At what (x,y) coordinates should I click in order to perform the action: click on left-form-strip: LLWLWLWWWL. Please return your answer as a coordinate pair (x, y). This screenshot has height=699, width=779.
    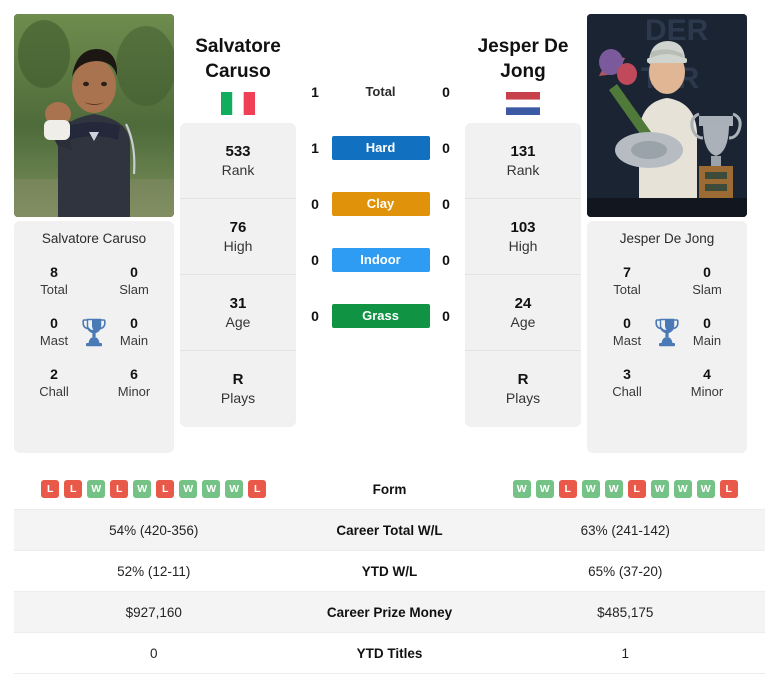
    Looking at the image, I should click on (154, 489).